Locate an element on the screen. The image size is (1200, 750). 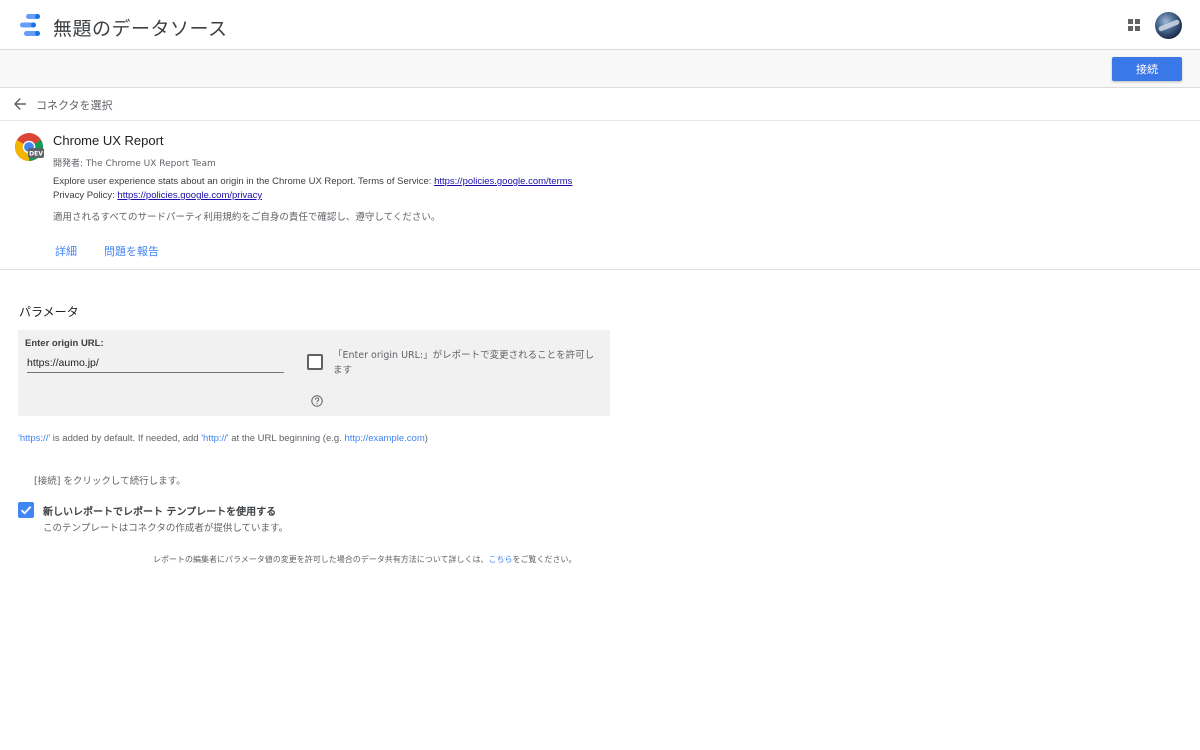
use-template-label: 新しいレポートでレポート テンプレートを使用する is located at coordinates (160, 512).